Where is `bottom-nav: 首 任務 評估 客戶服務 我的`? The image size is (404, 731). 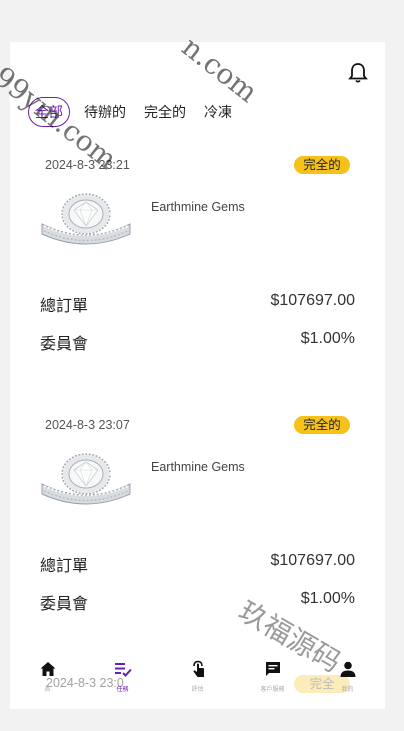
bottom-nav: 首 任務 評估 客戶服務 我的 is located at coordinates (197, 680).